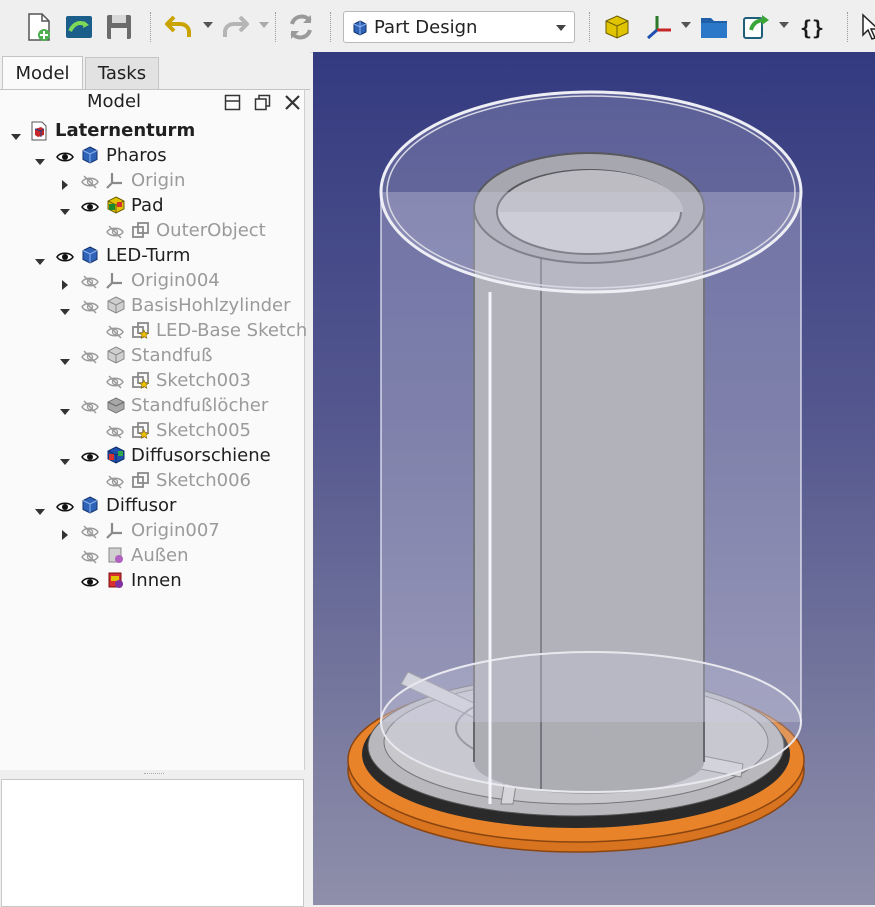 The width and height of the screenshot is (875, 907). Describe the element at coordinates (784, 25) in the screenshot. I see `link-dropdown-icon` at that location.